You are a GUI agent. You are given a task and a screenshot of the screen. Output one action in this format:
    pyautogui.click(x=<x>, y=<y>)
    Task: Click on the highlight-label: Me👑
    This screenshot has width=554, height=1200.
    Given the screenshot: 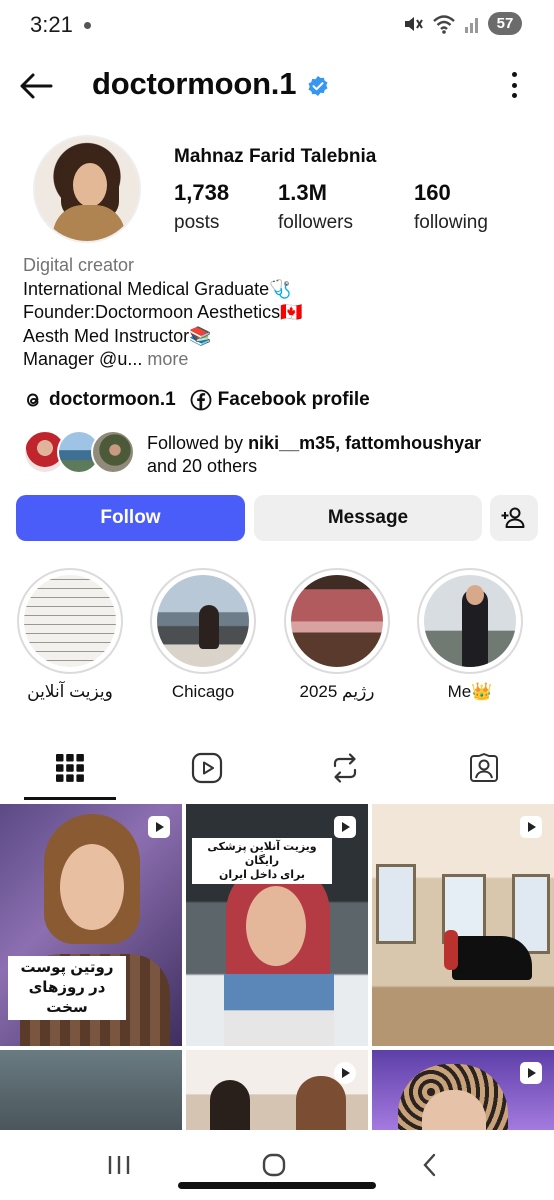 What is the action you would take?
    pyautogui.click(x=470, y=691)
    